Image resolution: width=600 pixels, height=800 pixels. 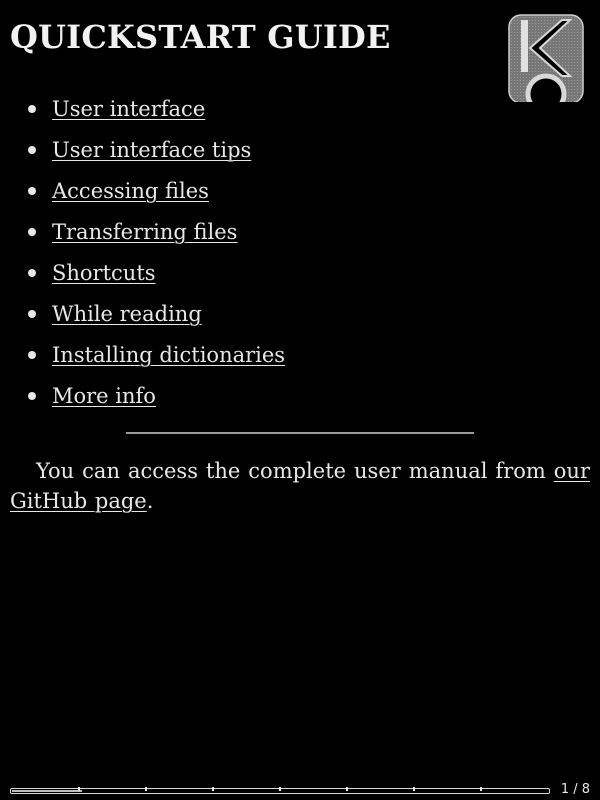 What do you see at coordinates (200, 37) in the screenshot?
I see `page-title: QUICKSTART GUIDE` at bounding box center [200, 37].